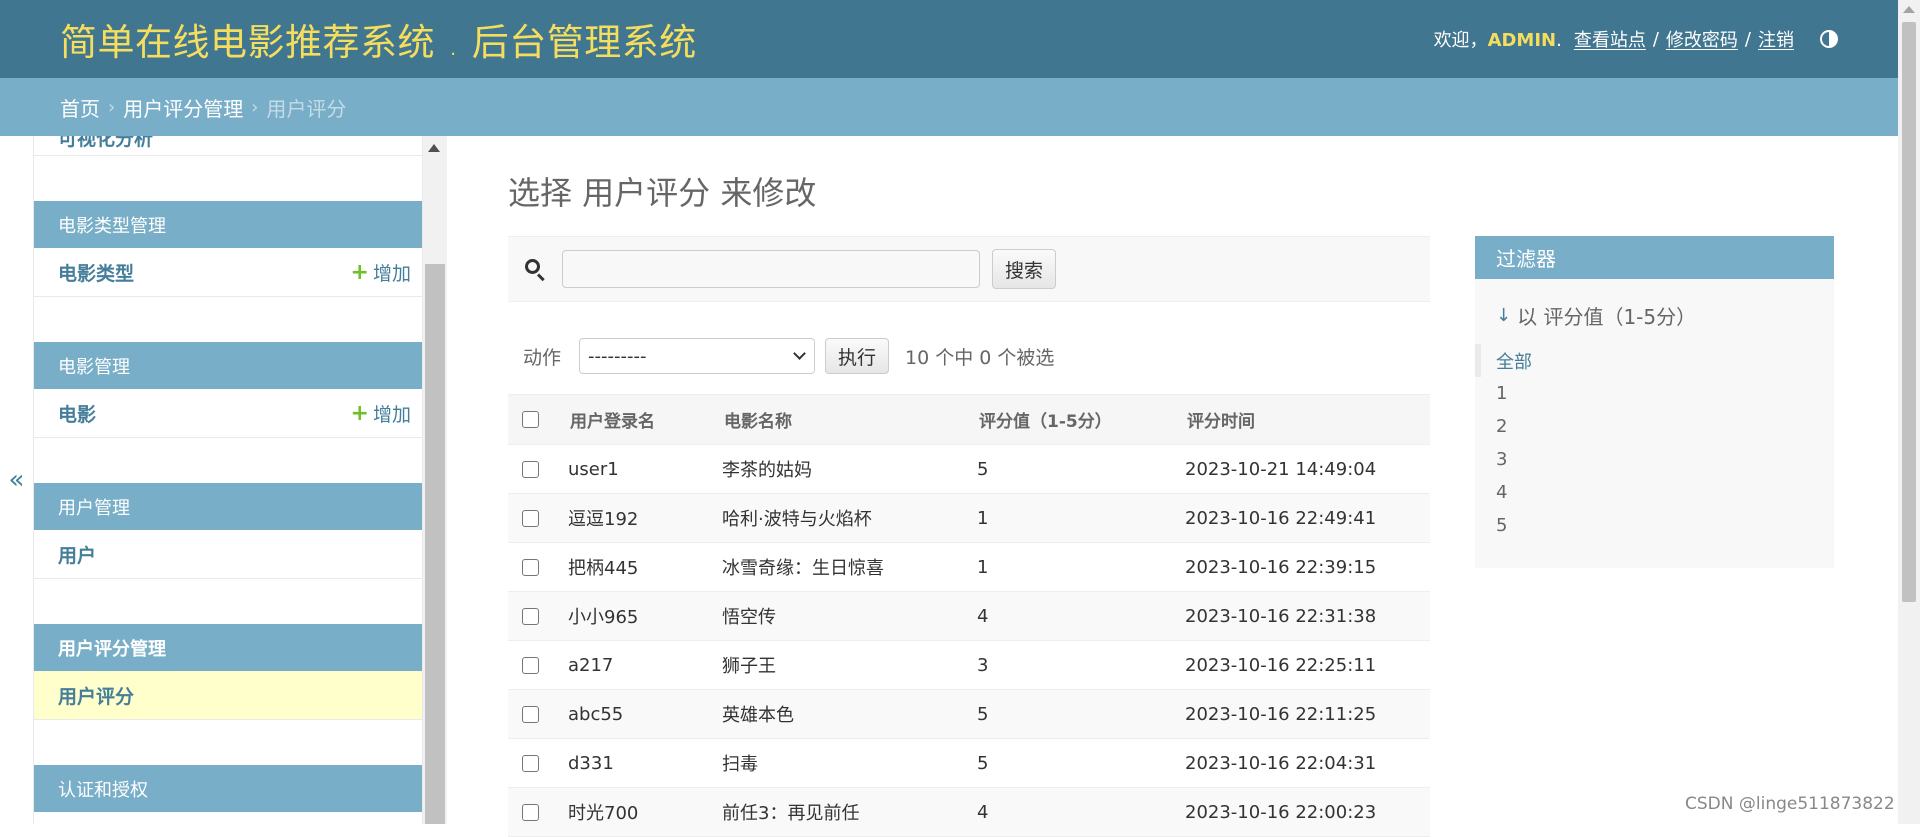 The height and width of the screenshot is (837, 1920). I want to click on cell-movie: 英雄本色, so click(839, 714).